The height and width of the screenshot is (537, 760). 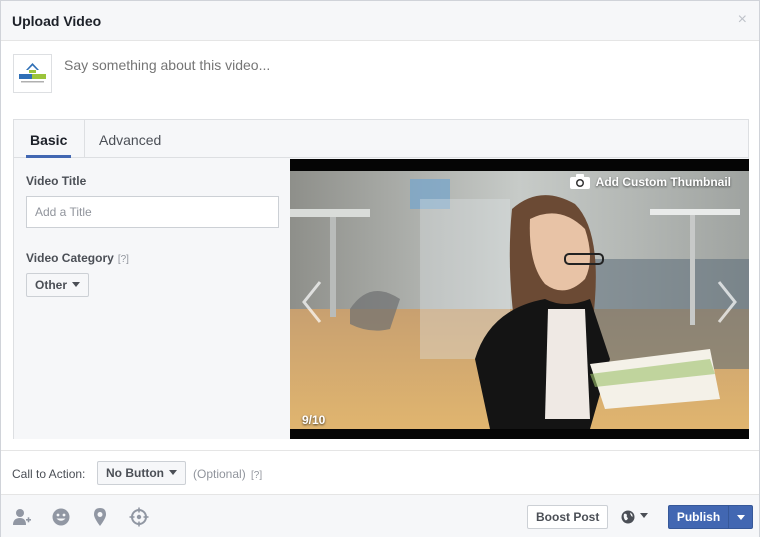 I want to click on add-custom-thumbnail-button: Add Custom Thumbnail, so click(x=650, y=182).